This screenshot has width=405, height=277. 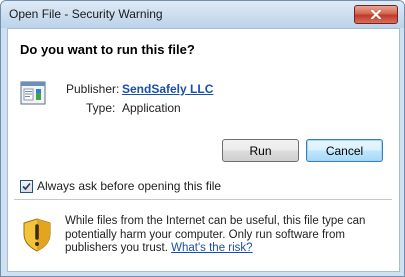 I want to click on always-ask-checkbox, so click(x=26, y=186).